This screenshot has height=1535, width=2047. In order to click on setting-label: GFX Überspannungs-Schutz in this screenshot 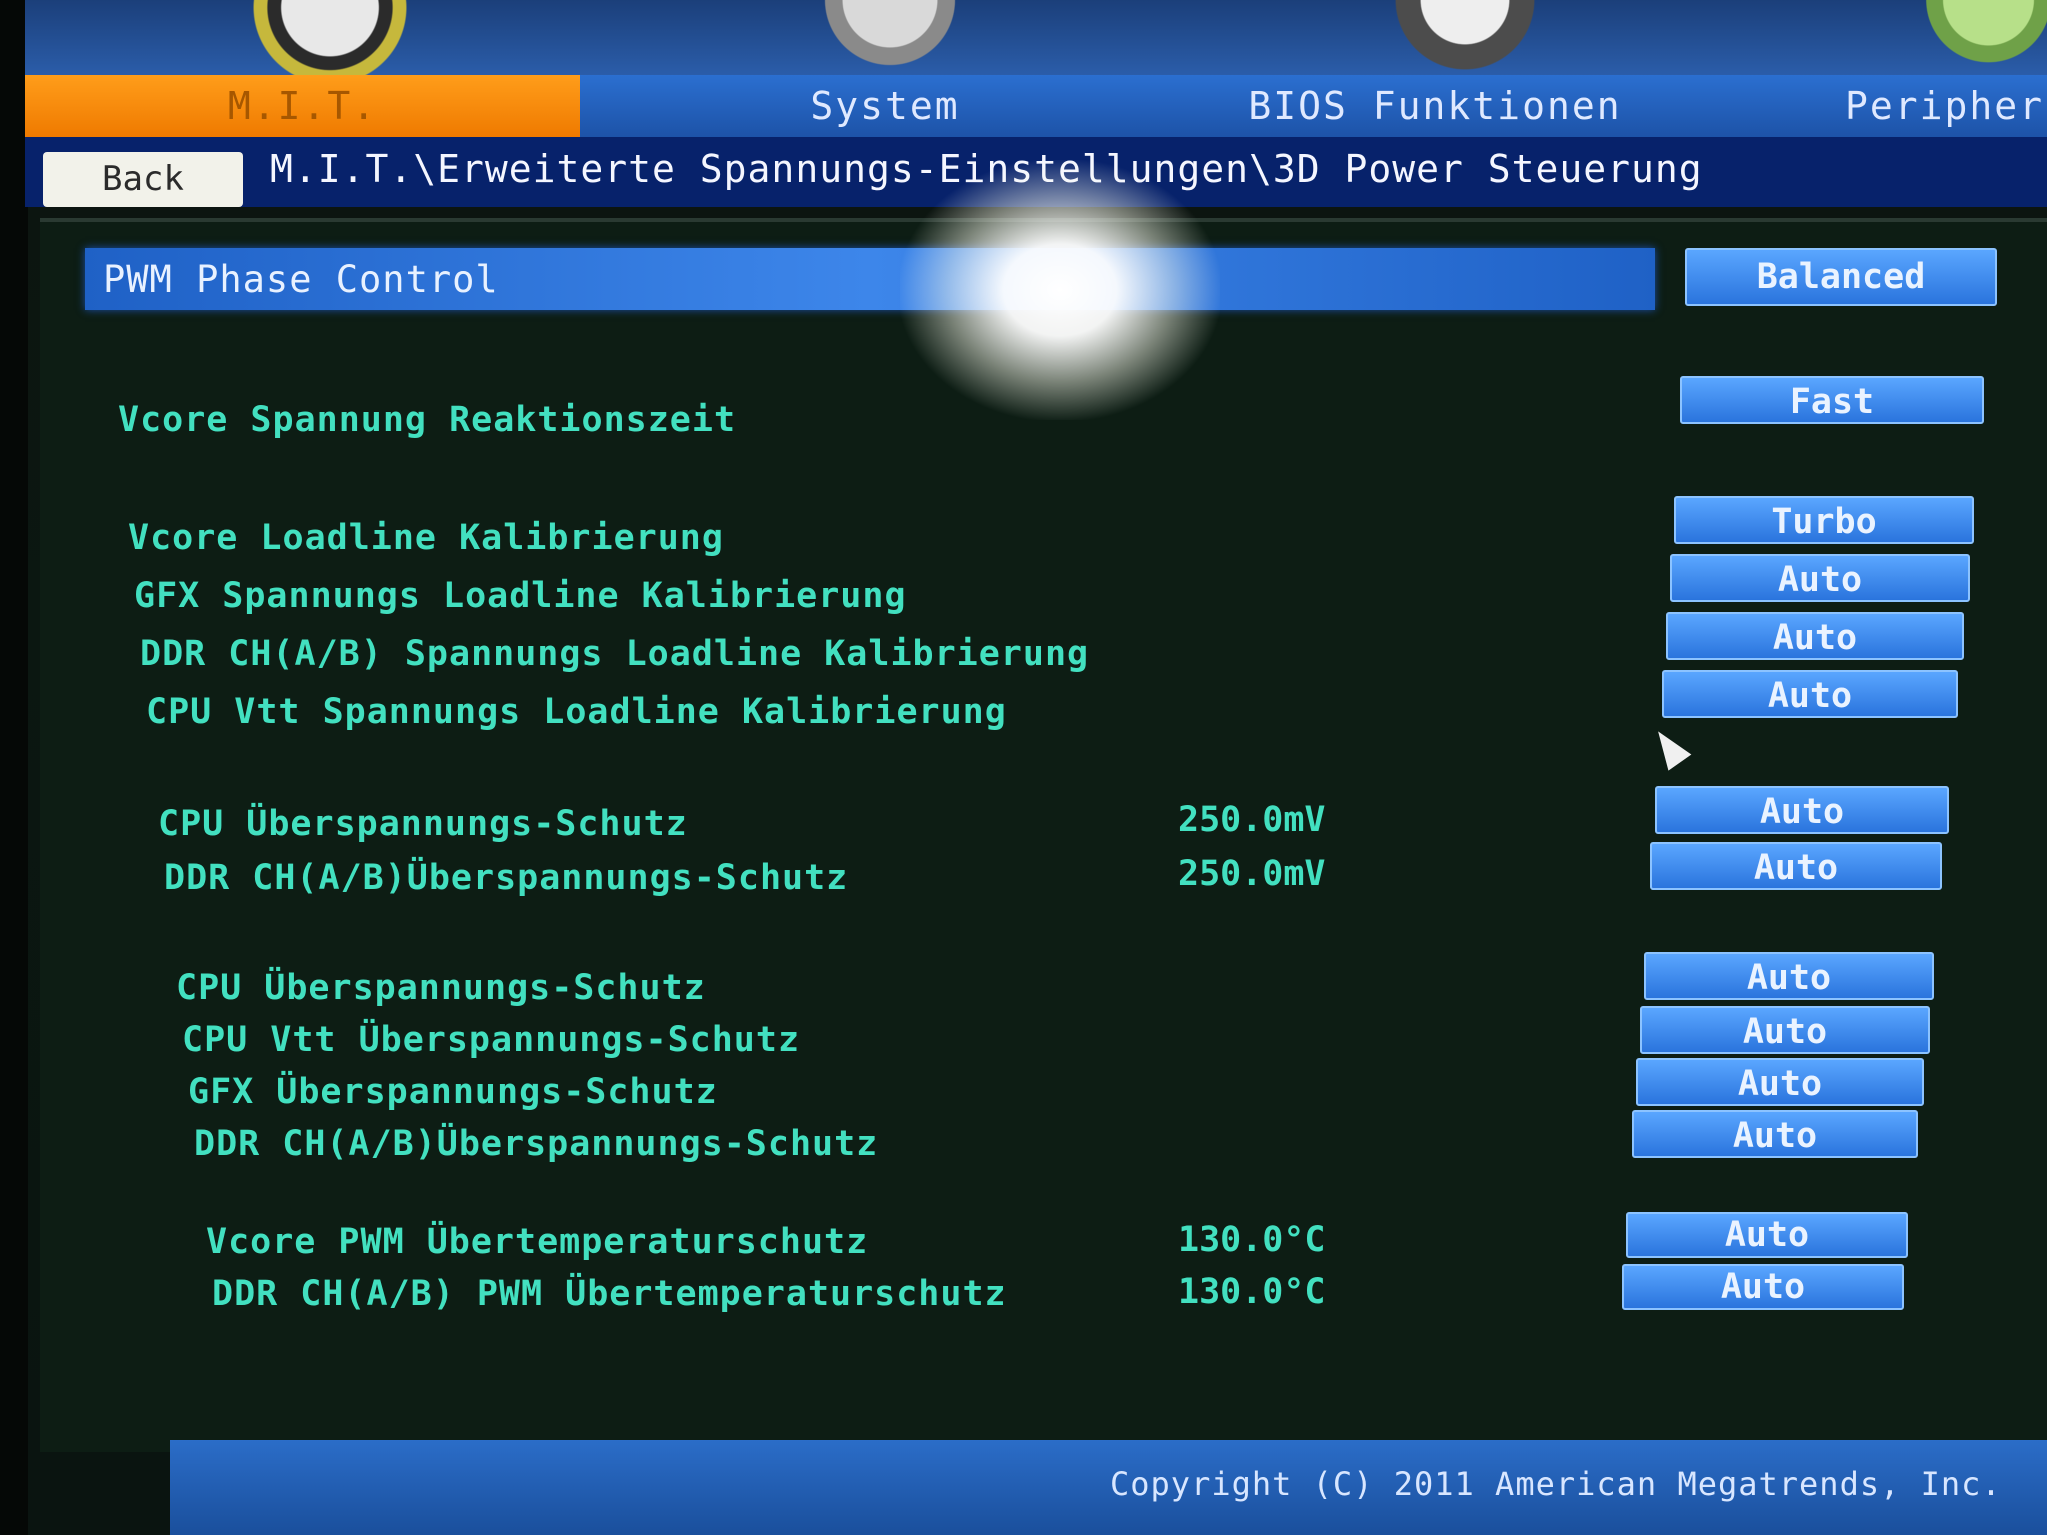, I will do `click(453, 1092)`.